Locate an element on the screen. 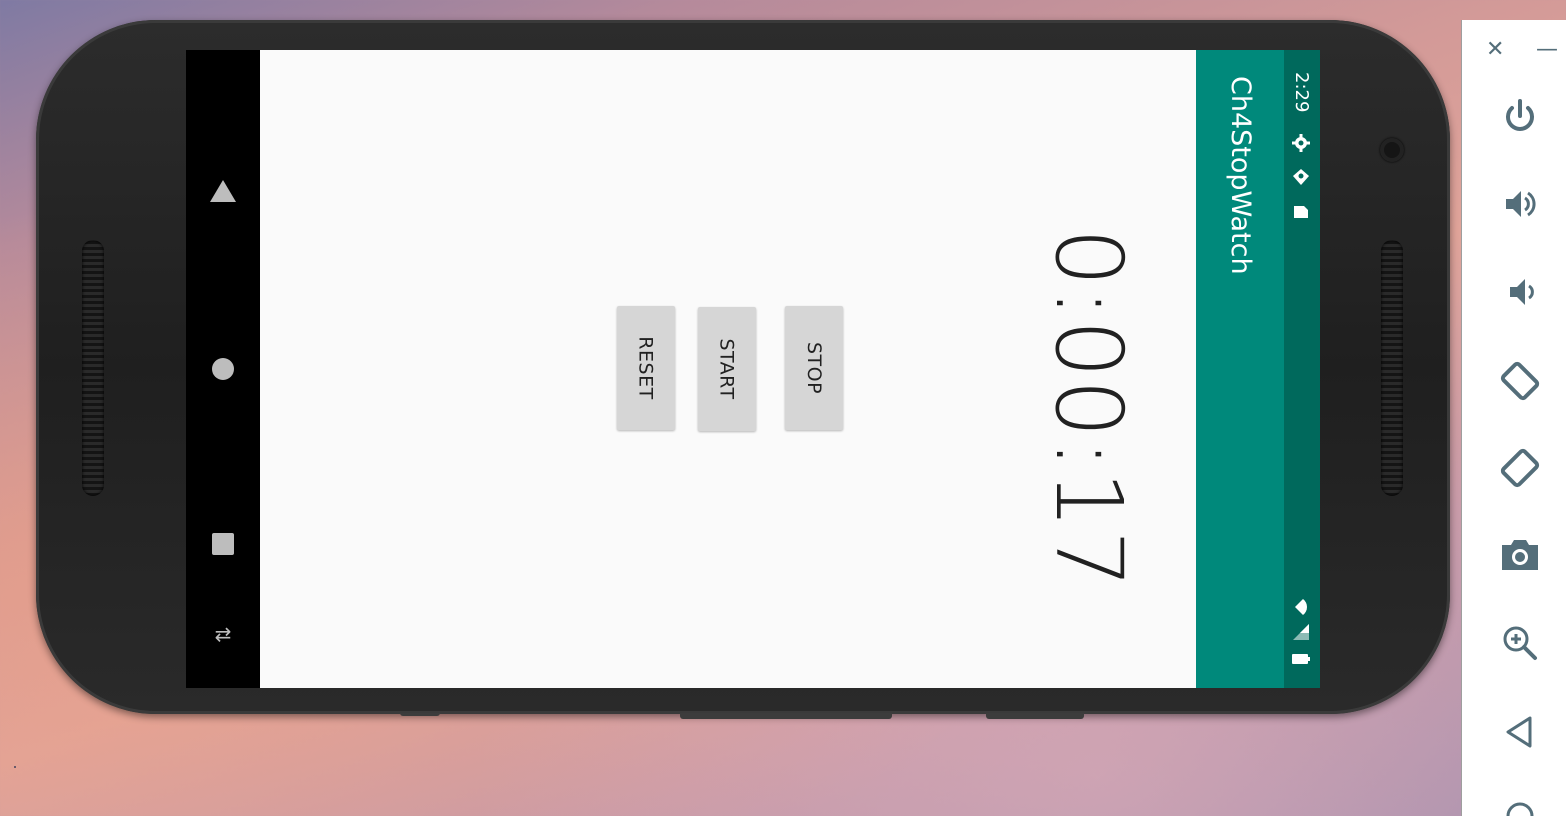  minimize-icon: — is located at coordinates (1547, 50).